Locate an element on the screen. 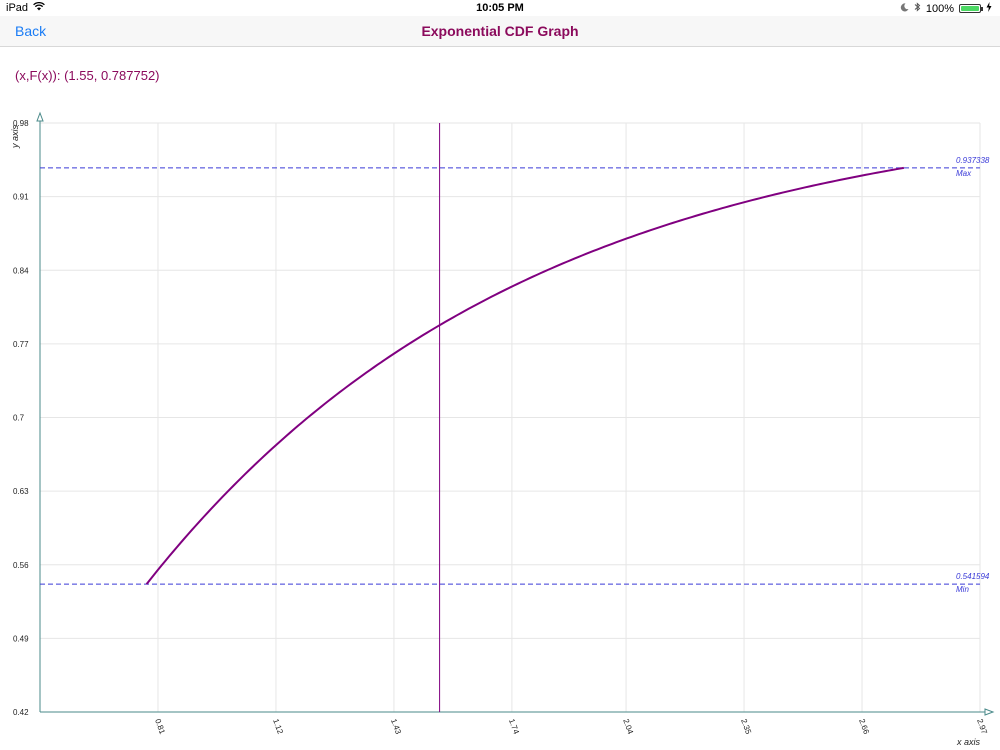  x-tick-label: 1.12 is located at coordinates (278, 727).